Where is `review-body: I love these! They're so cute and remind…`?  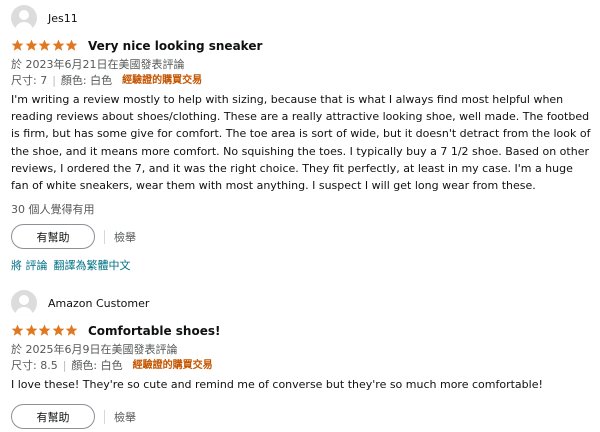 review-body: I love these! They're so cute and remind… is located at coordinates (277, 384).